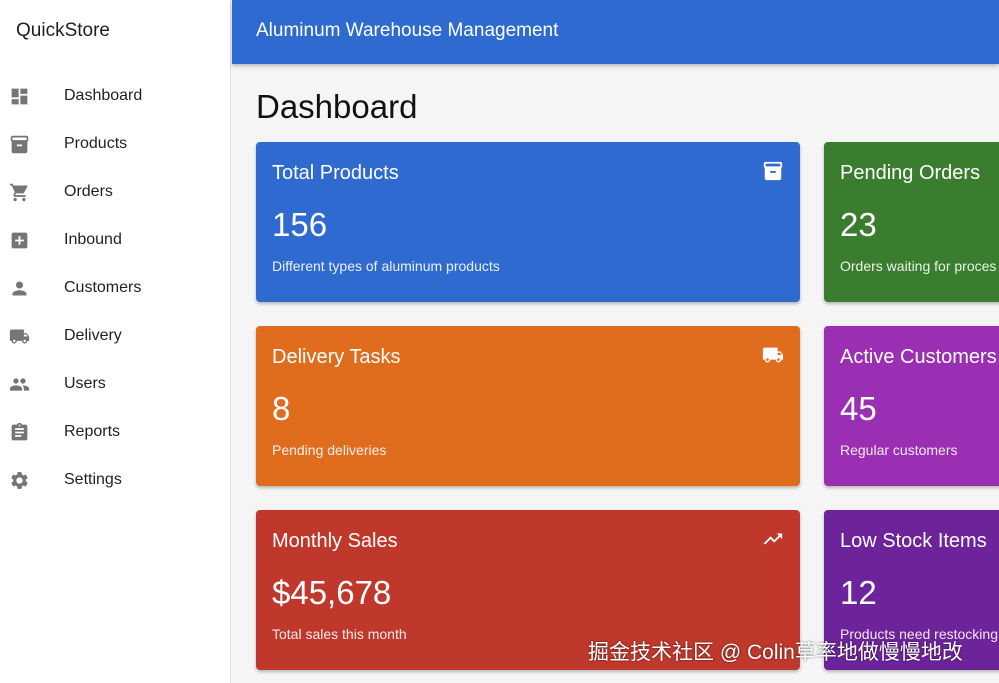  What do you see at coordinates (115, 192) in the screenshot?
I see `sidebar-item-orders: Orders` at bounding box center [115, 192].